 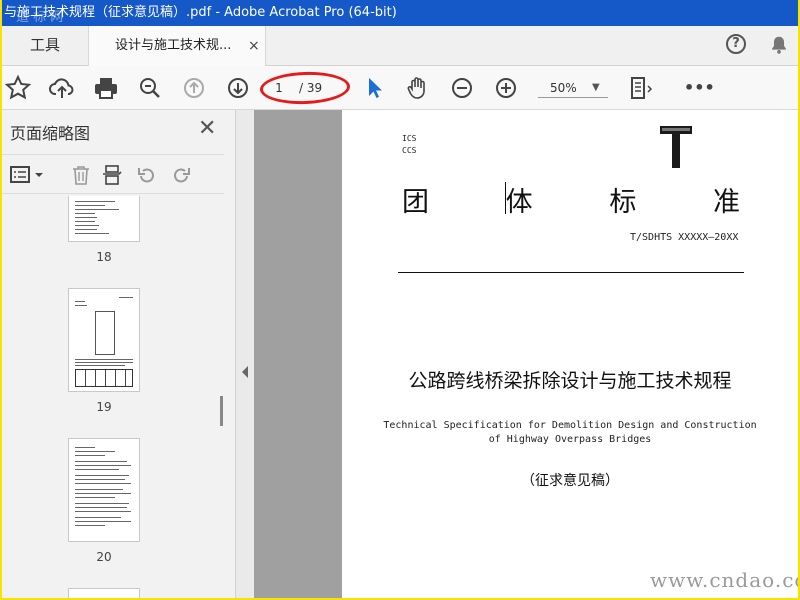 What do you see at coordinates (505, 198) in the screenshot?
I see `text-cursor` at bounding box center [505, 198].